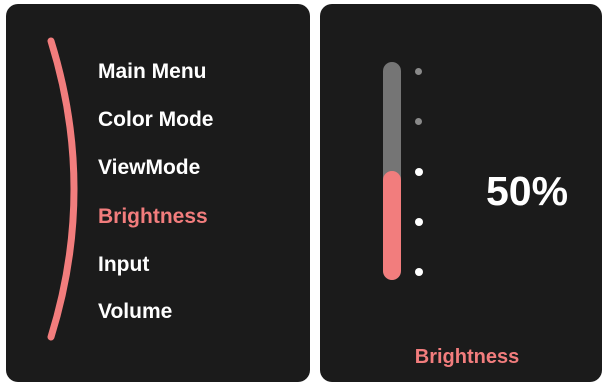 The height and width of the screenshot is (386, 604). I want to click on menu-item-color-mode: Color Mode, so click(156, 119).